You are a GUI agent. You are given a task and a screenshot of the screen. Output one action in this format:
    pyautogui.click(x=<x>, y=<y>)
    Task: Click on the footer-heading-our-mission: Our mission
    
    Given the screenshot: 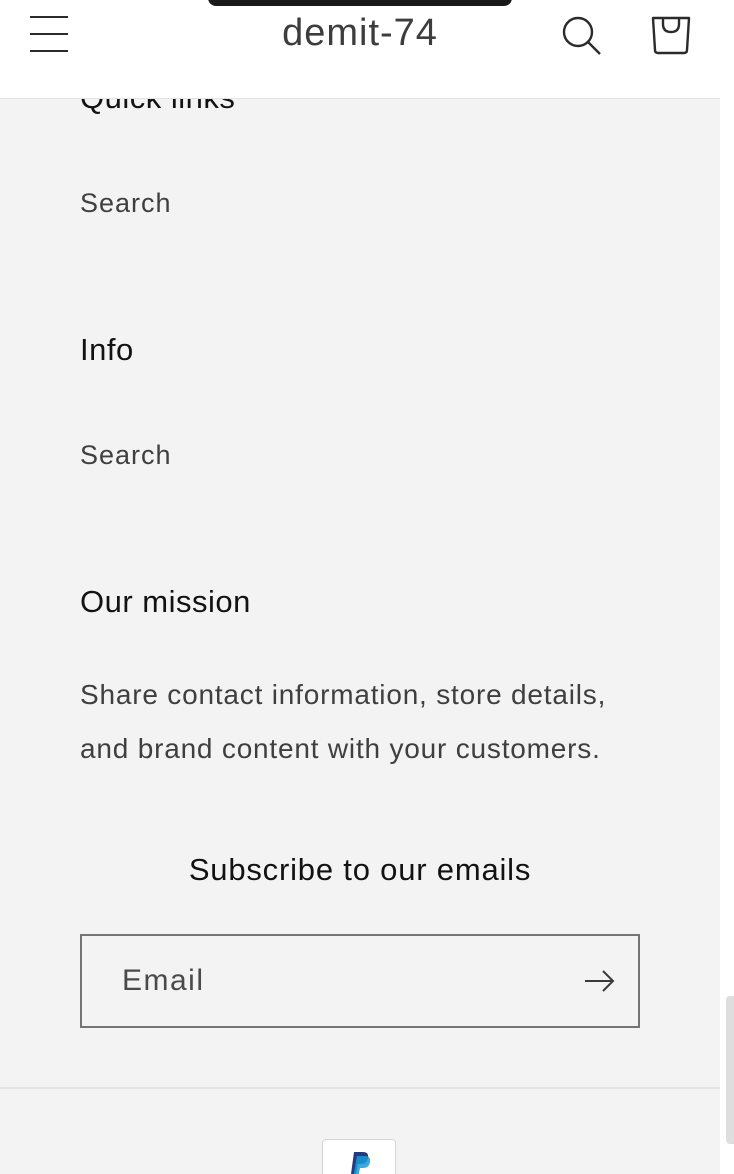 What is the action you would take?
    pyautogui.click(x=165, y=601)
    